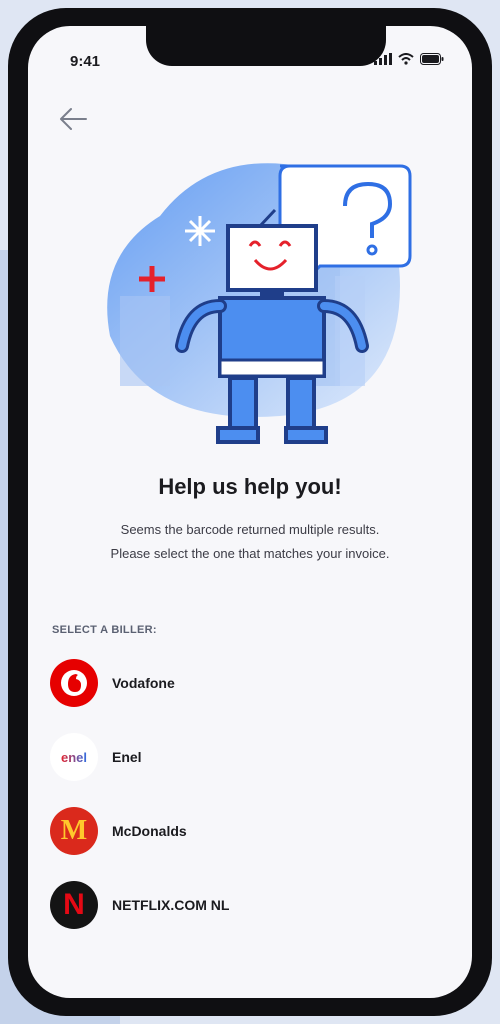 This screenshot has width=500, height=1024. Describe the element at coordinates (250, 905) in the screenshot. I see `biller-item-netflix: N NETFLIX.COM NL` at that location.